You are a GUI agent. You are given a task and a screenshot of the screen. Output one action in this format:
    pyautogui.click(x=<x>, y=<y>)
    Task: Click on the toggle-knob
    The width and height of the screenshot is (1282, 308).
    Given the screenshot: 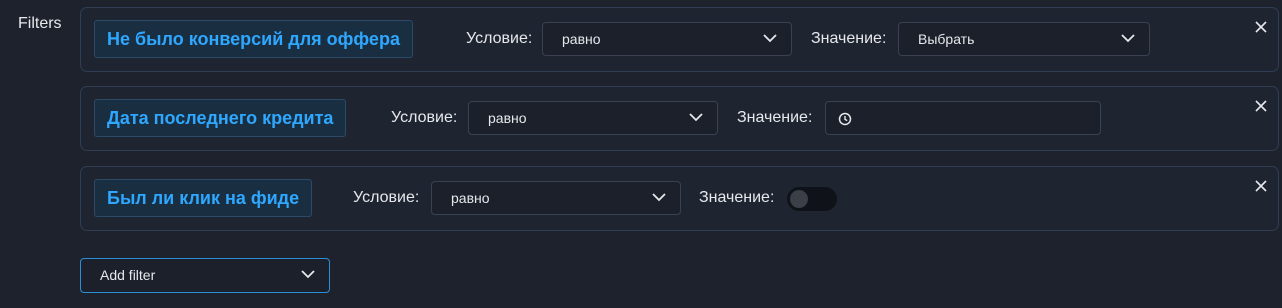 What is the action you would take?
    pyautogui.click(x=799, y=199)
    